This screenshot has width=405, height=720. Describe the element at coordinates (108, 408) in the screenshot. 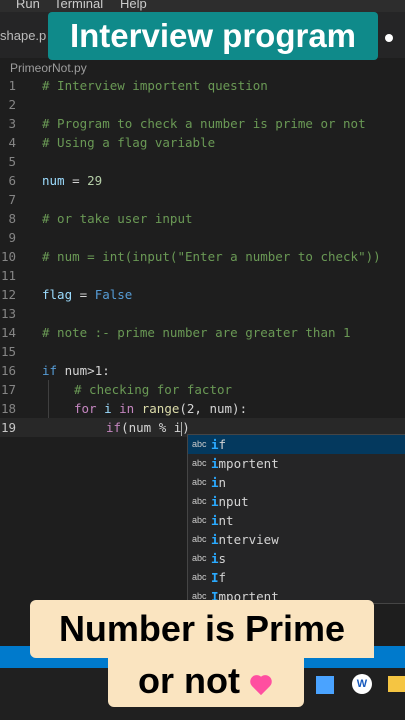

I see `code-token: i` at that location.